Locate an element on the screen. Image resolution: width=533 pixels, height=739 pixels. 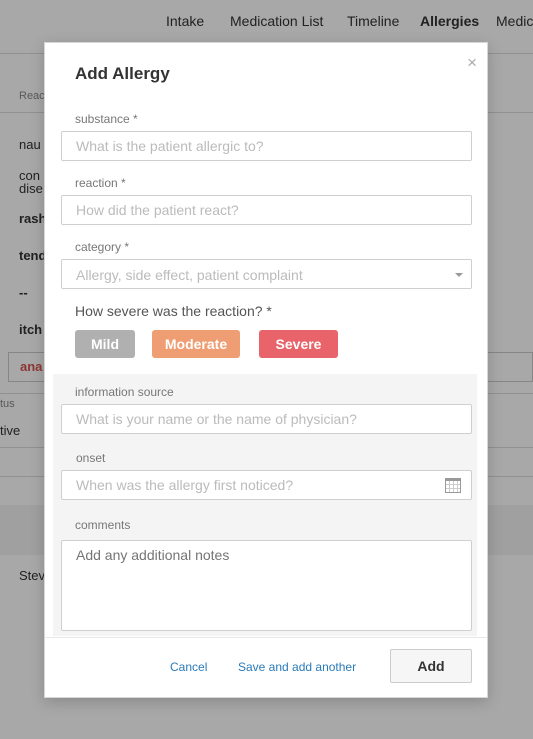
category-label: category * is located at coordinates (102, 247).